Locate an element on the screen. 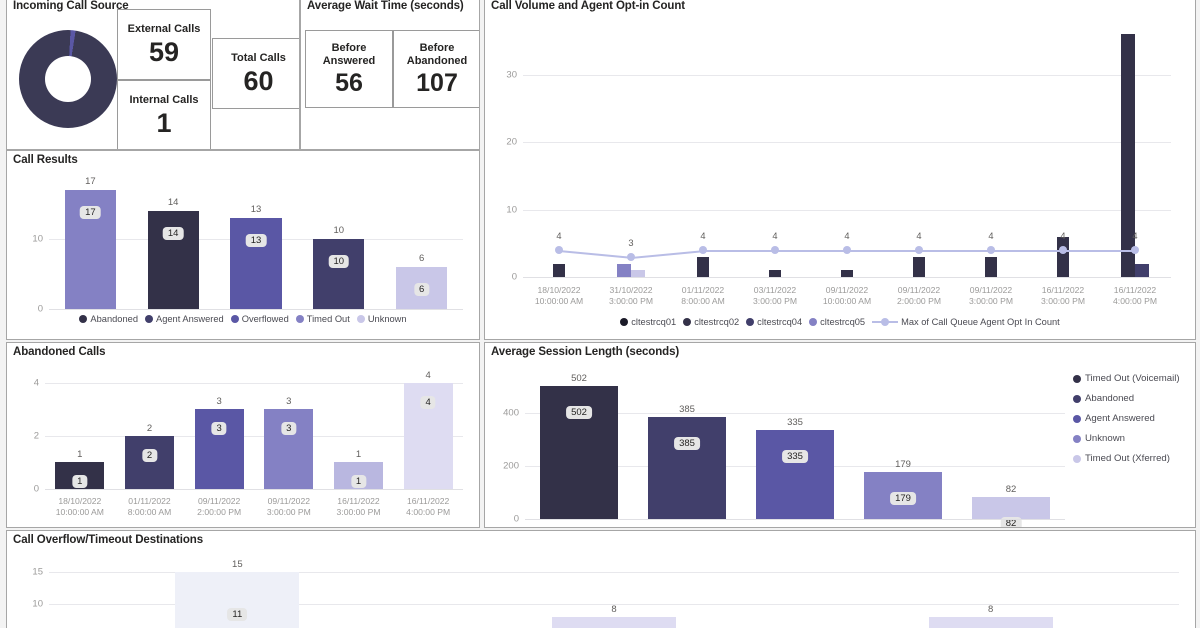 The image size is (1200, 628). bar-value-label: 14 is located at coordinates (173, 202).